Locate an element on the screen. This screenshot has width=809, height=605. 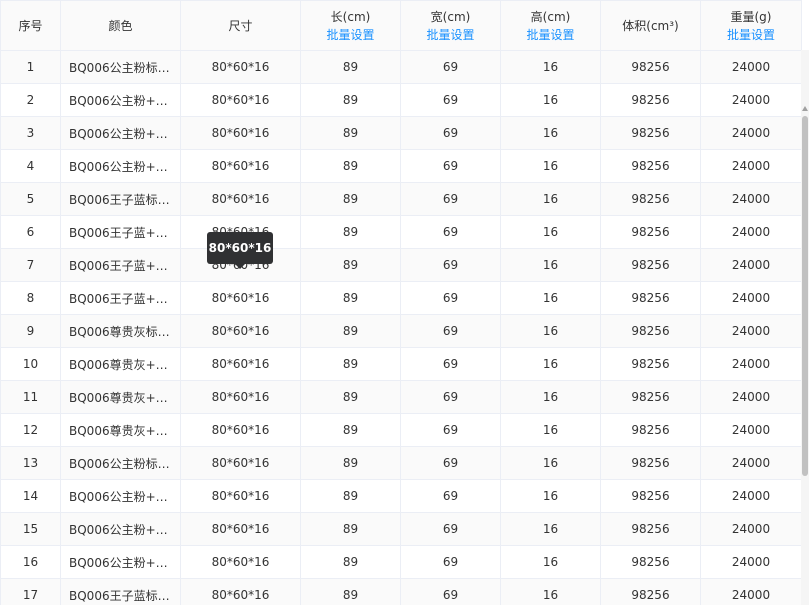
scrollbar-thumb is located at coordinates (805, 296).